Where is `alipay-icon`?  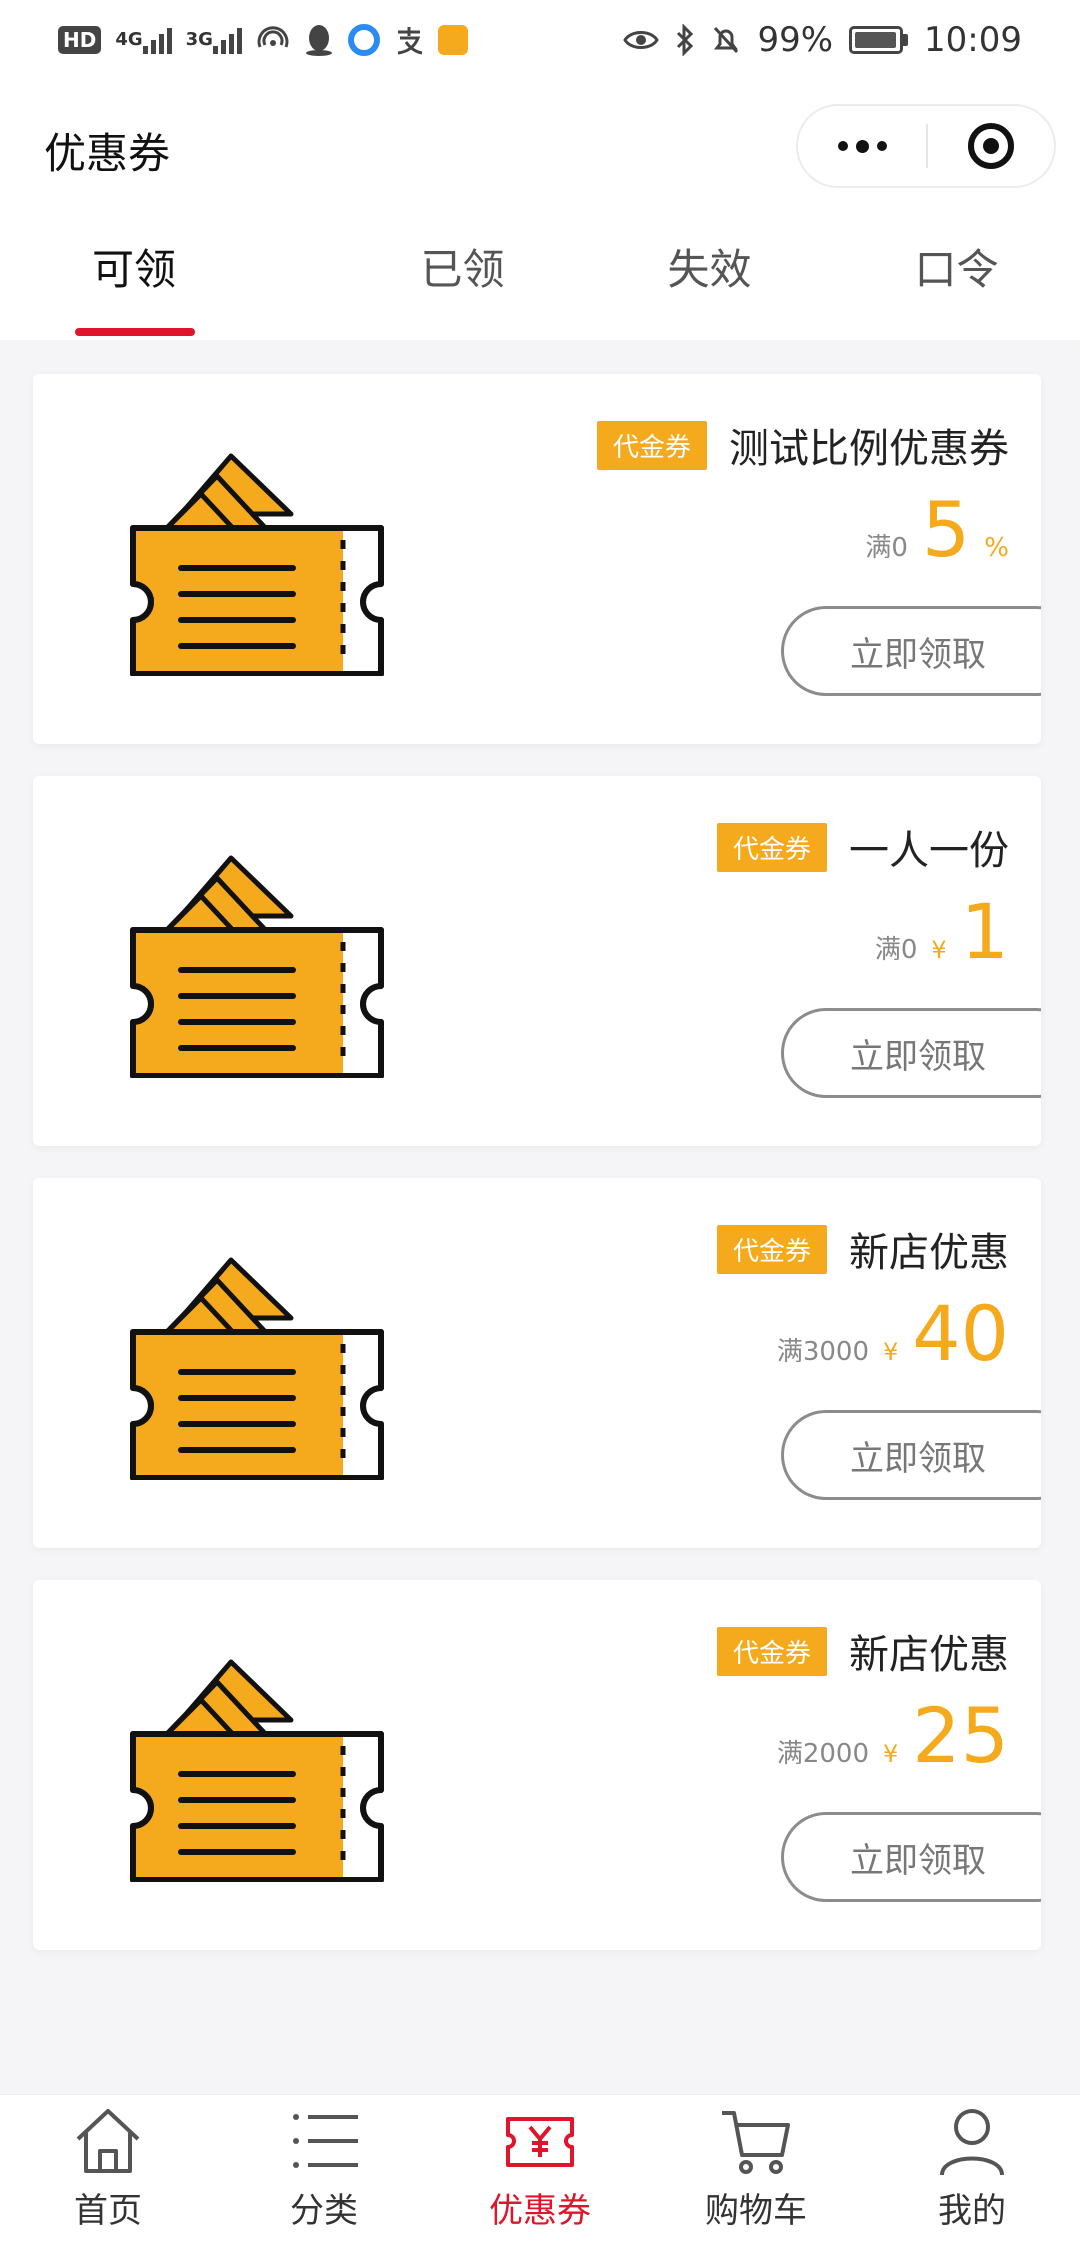 alipay-icon is located at coordinates (409, 40).